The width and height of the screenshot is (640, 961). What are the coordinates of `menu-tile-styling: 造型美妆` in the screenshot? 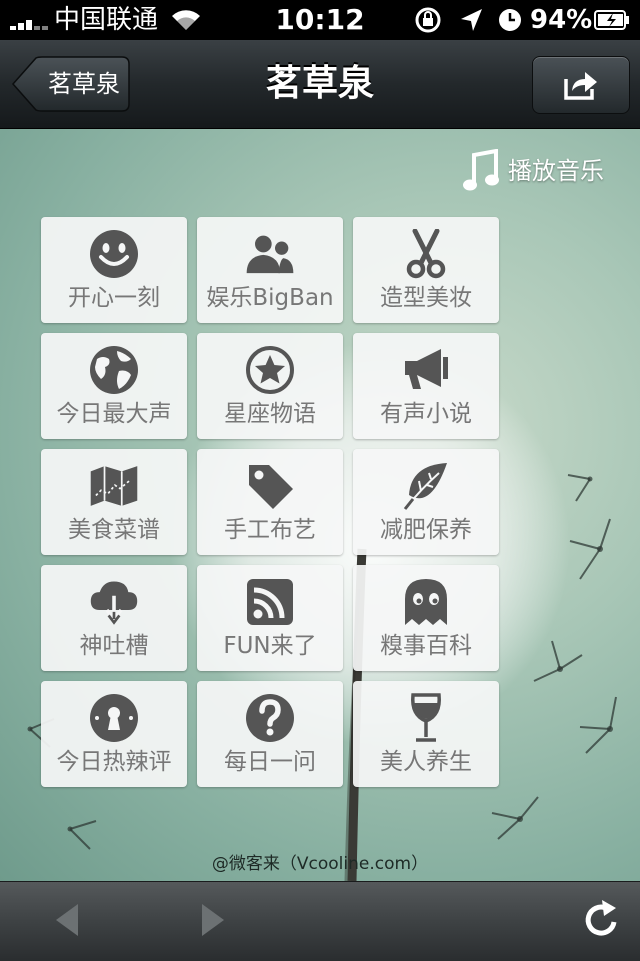 It's located at (426, 270).